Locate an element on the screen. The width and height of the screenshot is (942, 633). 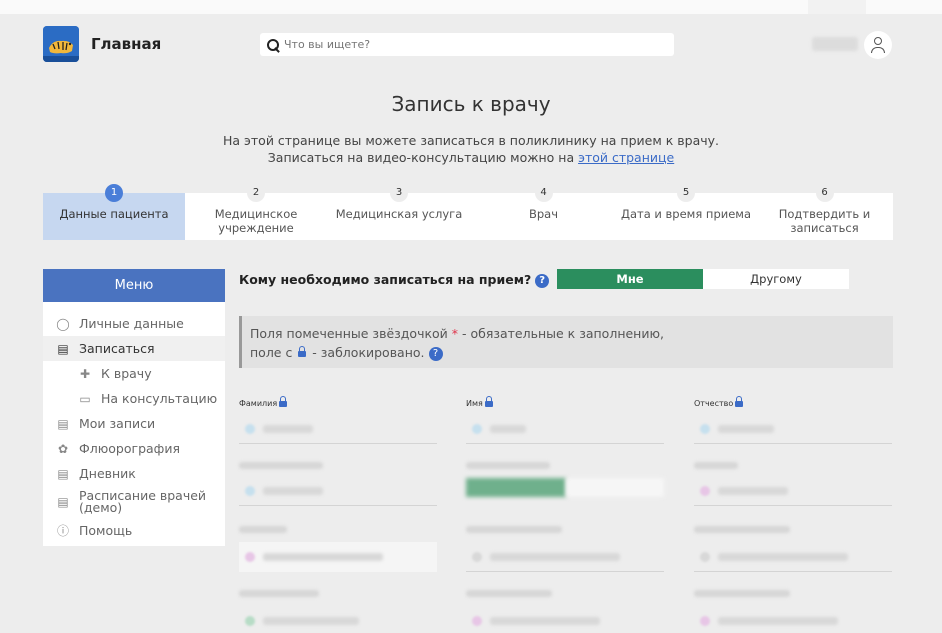
region-emblem-logo is located at coordinates (61, 44).